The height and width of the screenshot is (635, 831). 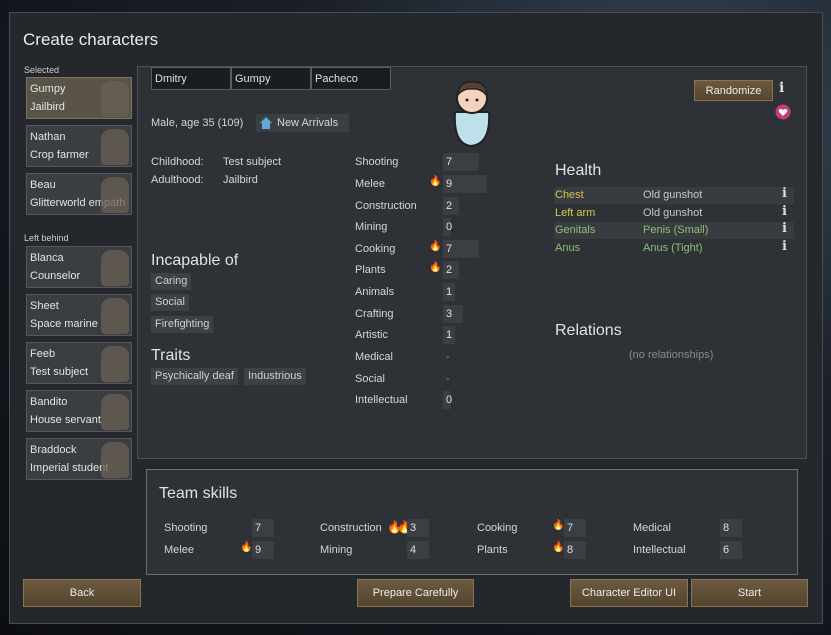 What do you see at coordinates (308, 123) in the screenshot?
I see `faction-name: New Arrivals` at bounding box center [308, 123].